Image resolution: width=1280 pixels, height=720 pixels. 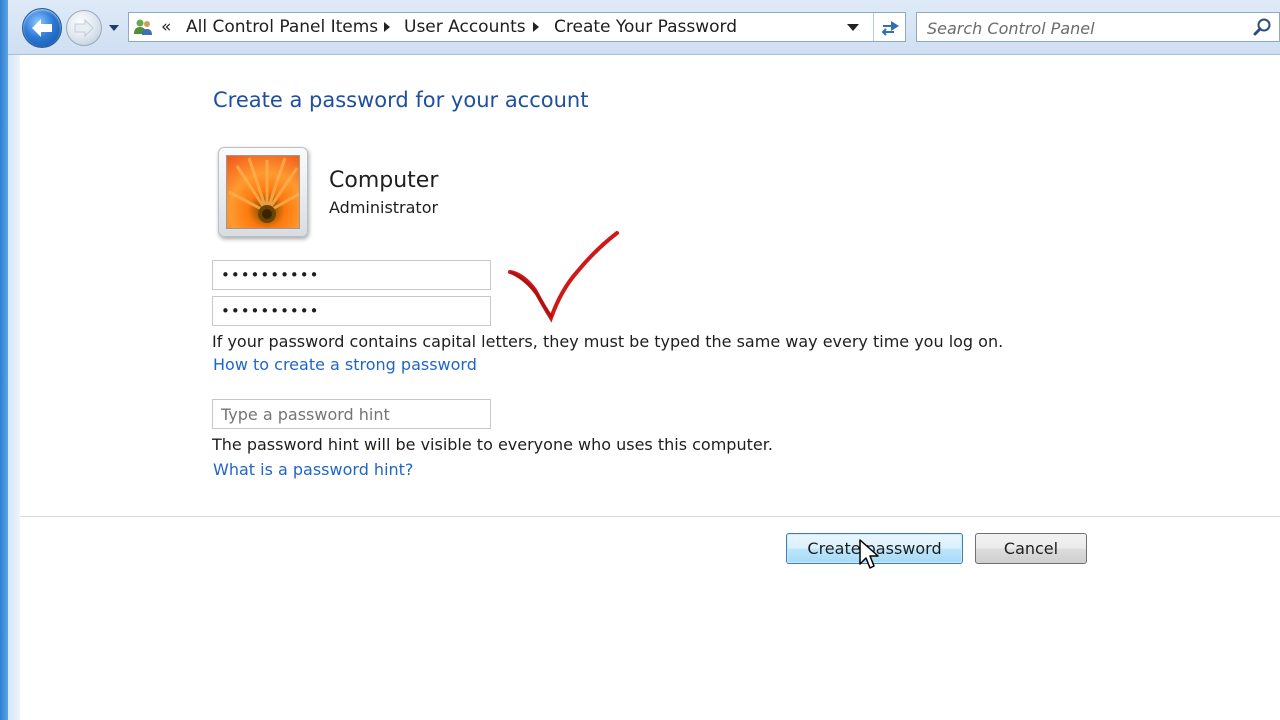 I want to click on account-name: Computer, so click(x=384, y=180).